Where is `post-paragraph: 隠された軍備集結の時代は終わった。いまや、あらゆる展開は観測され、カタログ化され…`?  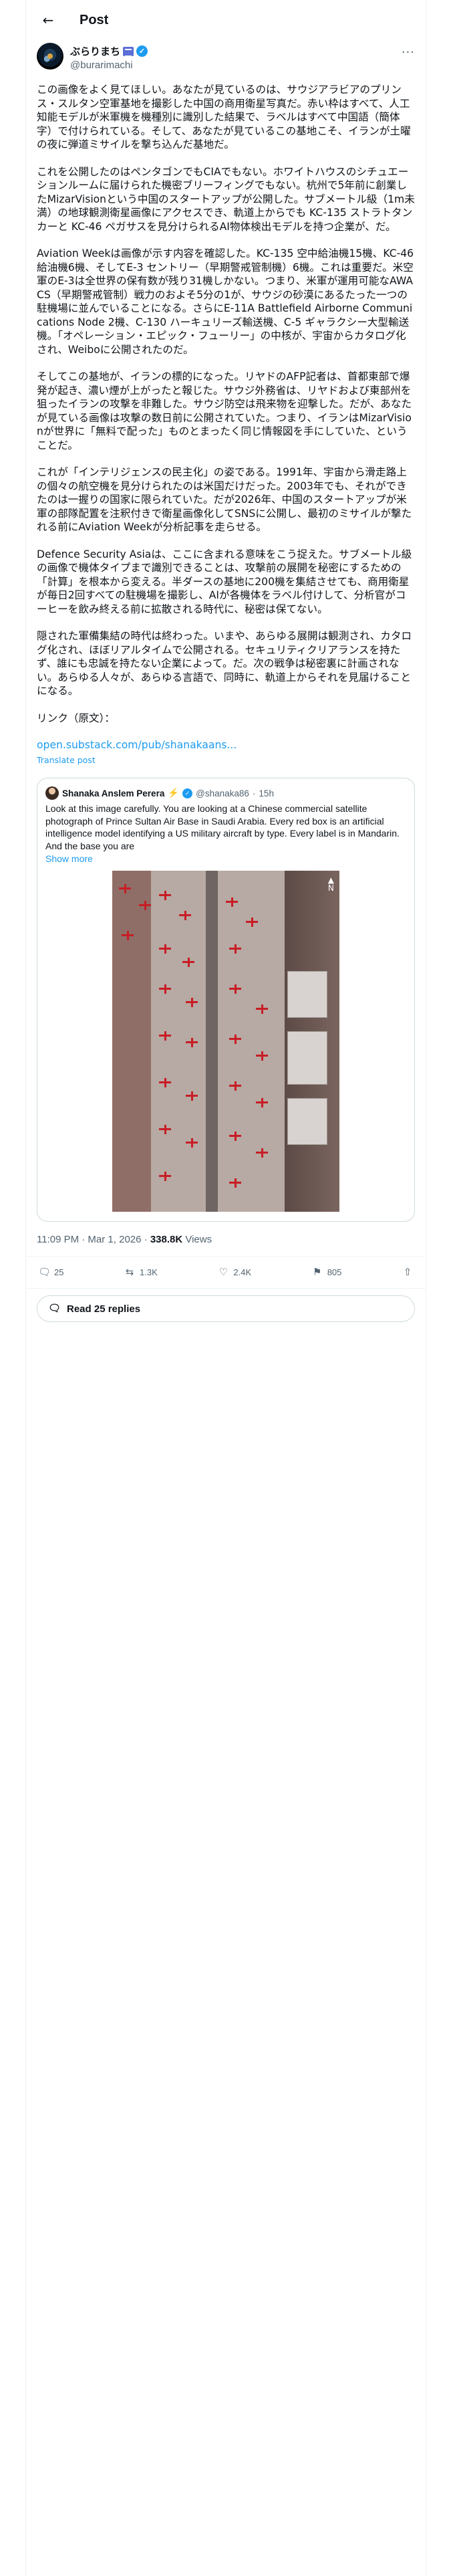
post-paragraph: 隠された軍備集結の時代は終わった。いまや、あらゆる展開は観測され、カタログ化され… is located at coordinates (224, 663).